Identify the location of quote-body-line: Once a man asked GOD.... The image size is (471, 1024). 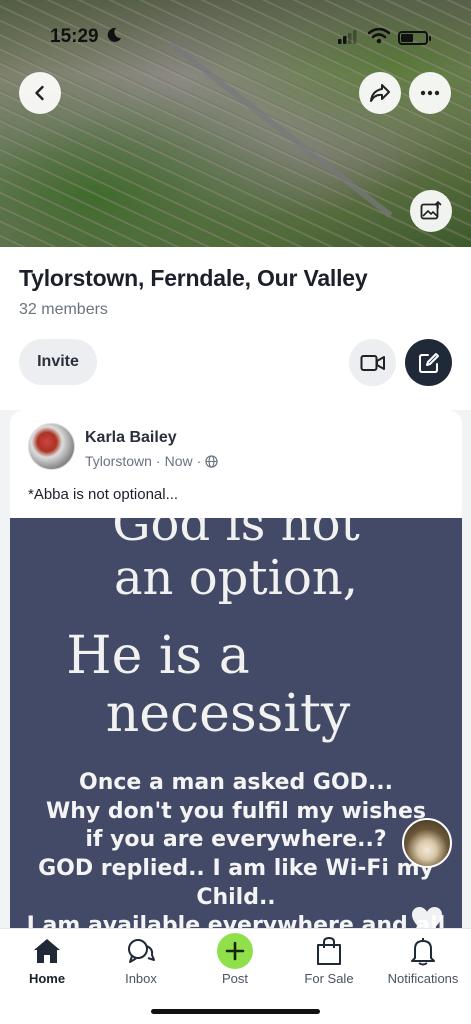
(236, 782).